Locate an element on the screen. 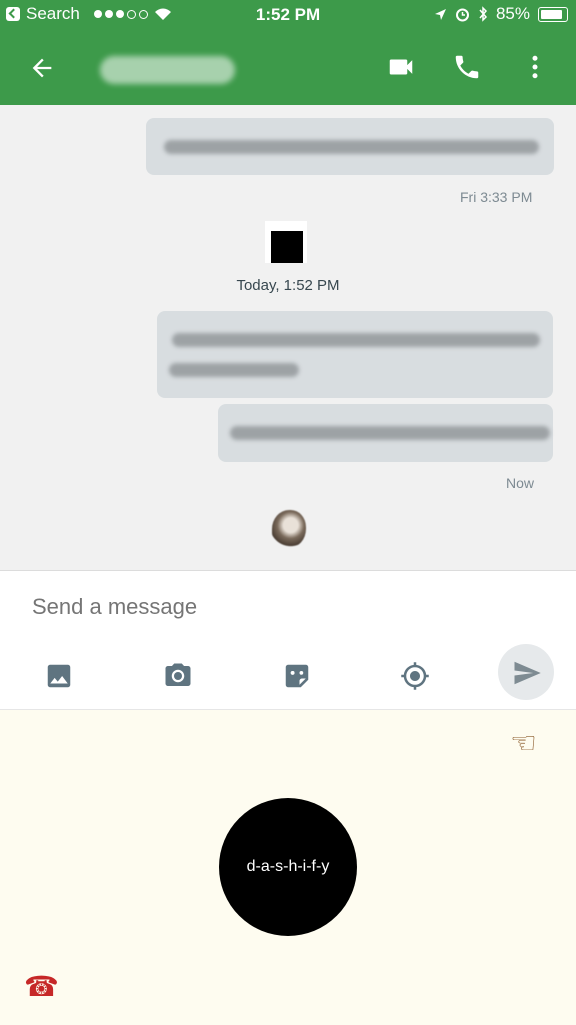 This screenshot has width=576, height=1025. status-right: 85% is located at coordinates (501, 14).